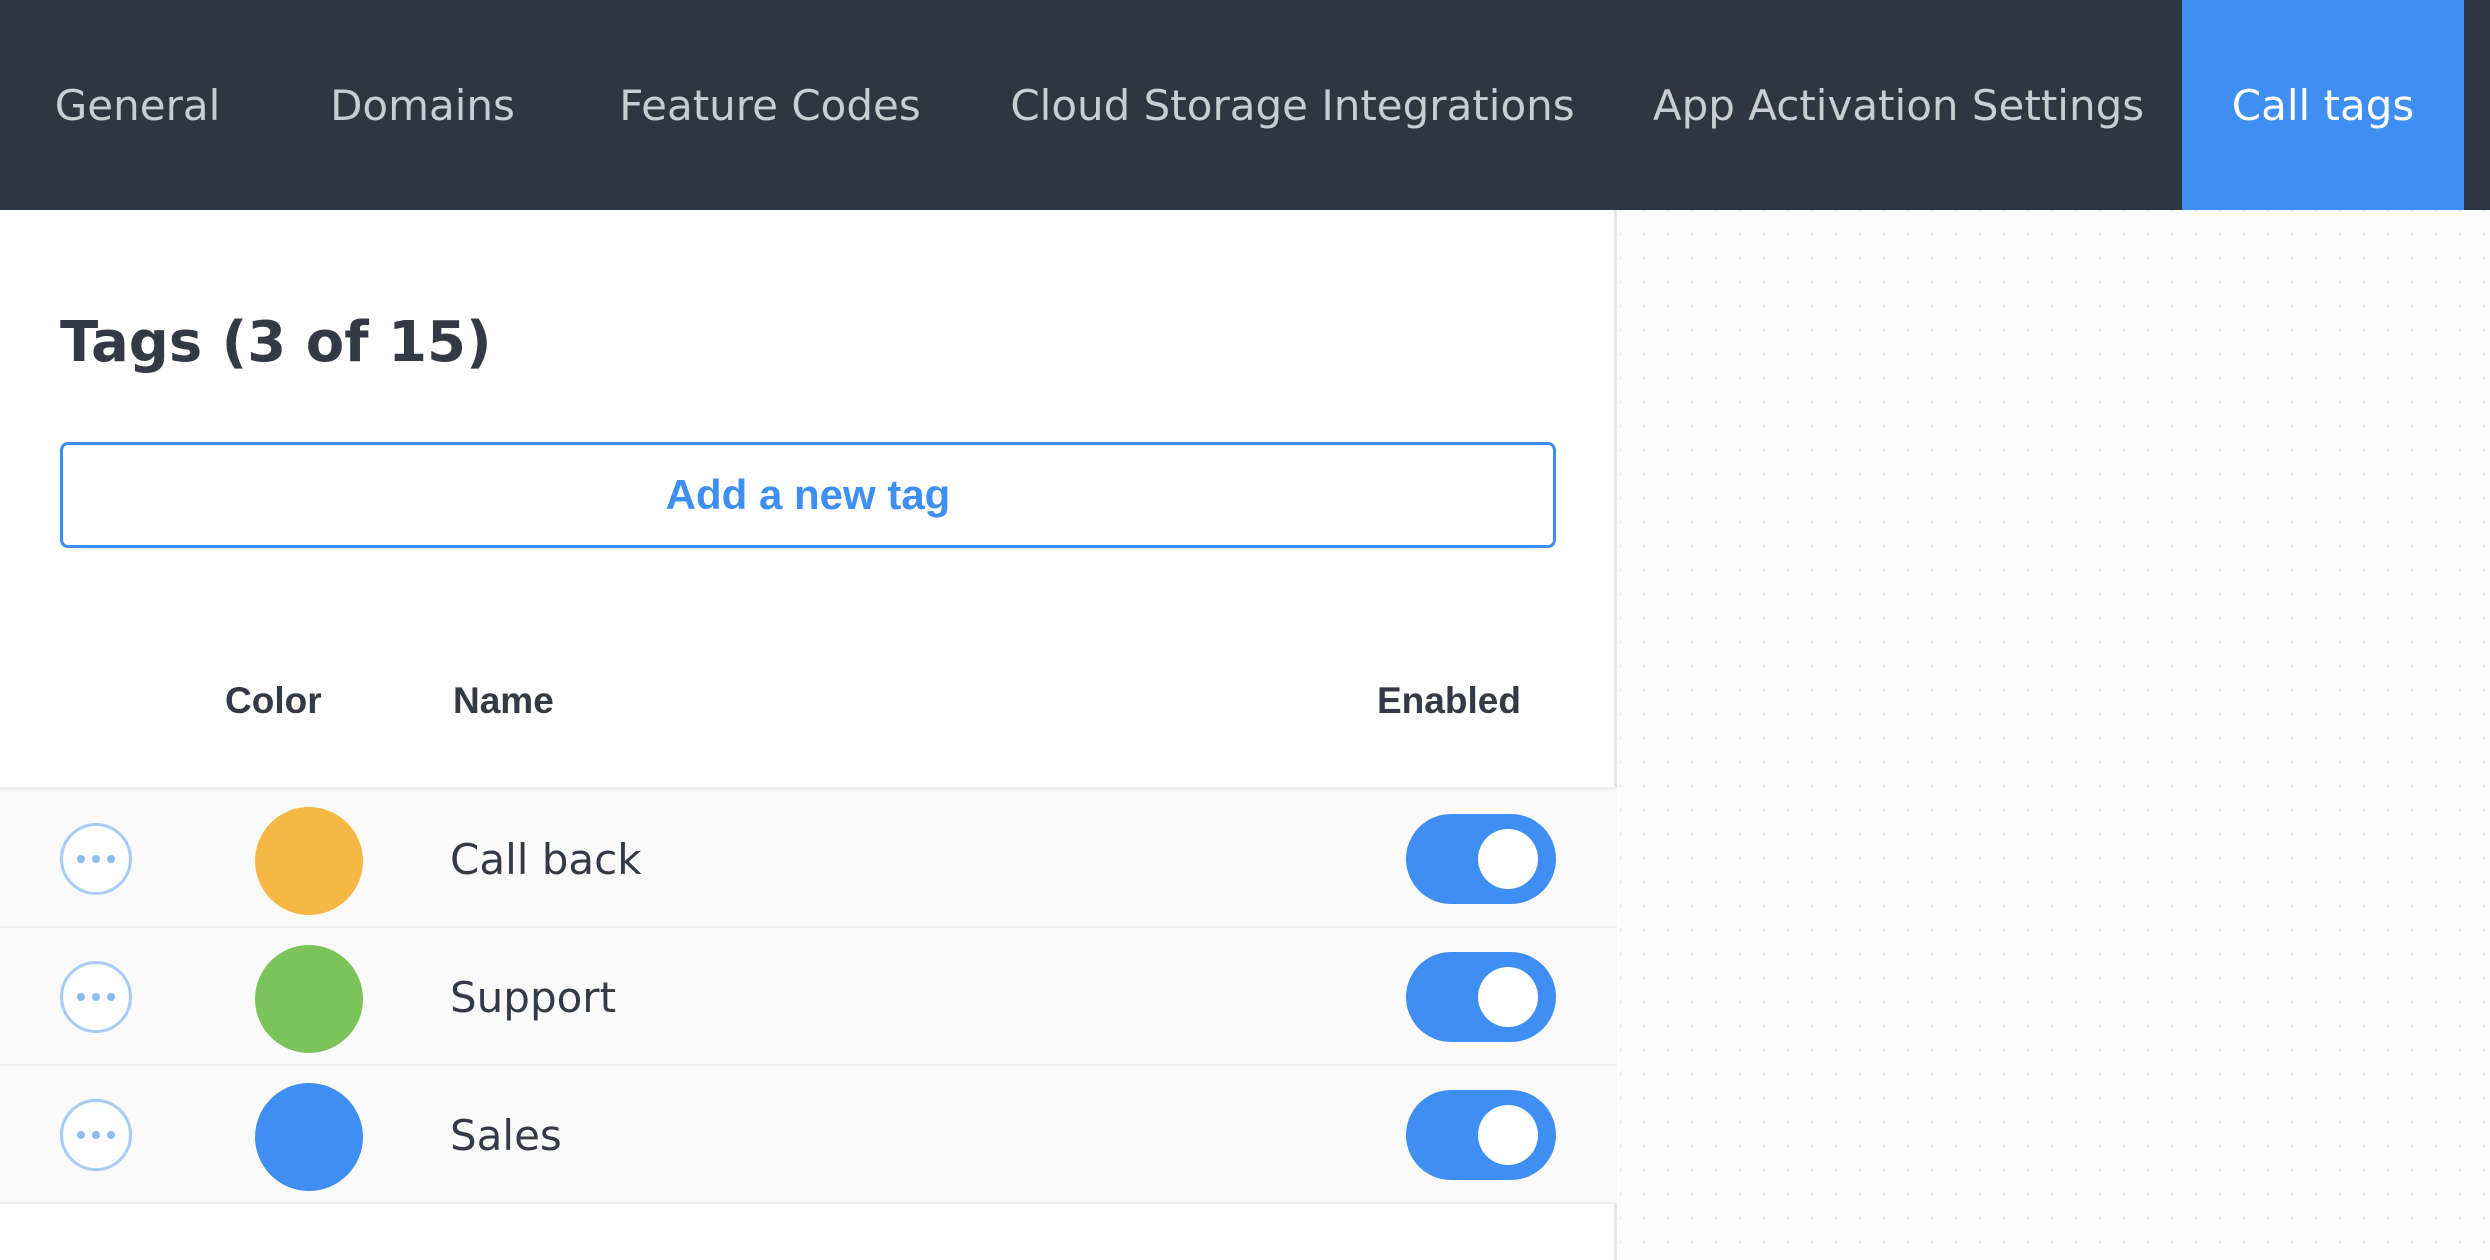 The width and height of the screenshot is (2490, 1260). Describe the element at coordinates (770, 105) in the screenshot. I see `tab-feature-codes: Feature Codes` at that location.